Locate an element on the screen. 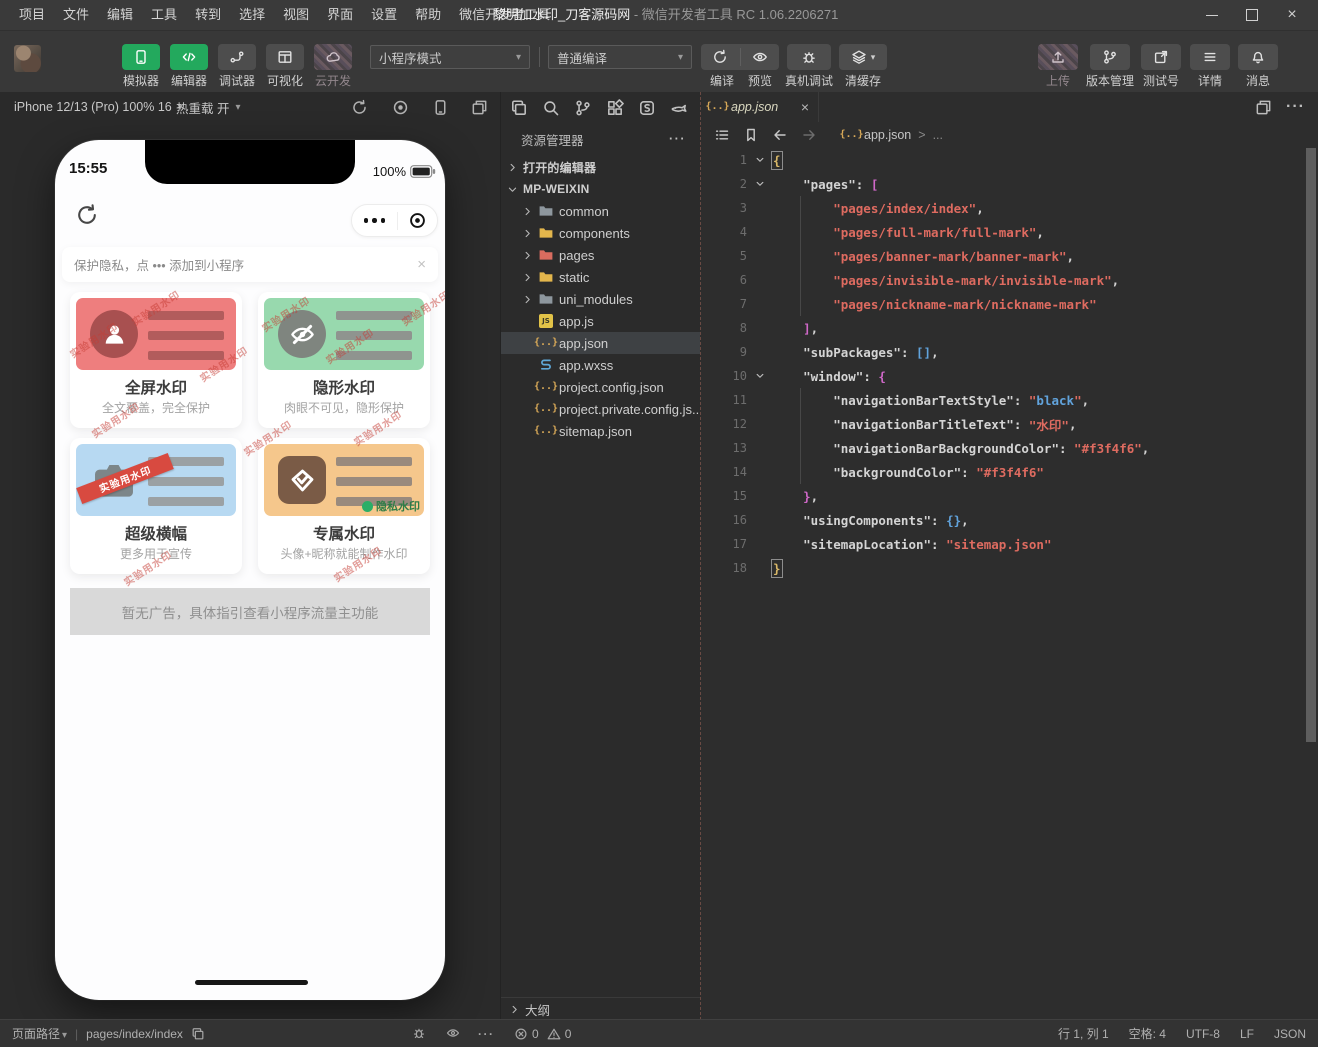 The height and width of the screenshot is (1047, 1318). code-line-6: 6 "pages/invisible-mark/invisible-mark", is located at coordinates (1002, 280).